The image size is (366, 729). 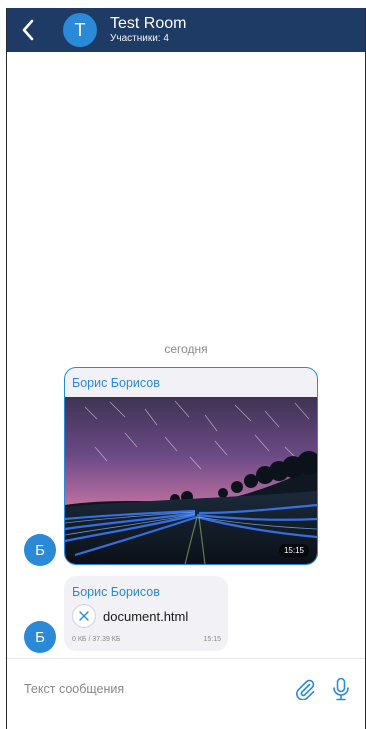 I want to click on chat-header: T Test Room Участники: 4, so click(x=186, y=30).